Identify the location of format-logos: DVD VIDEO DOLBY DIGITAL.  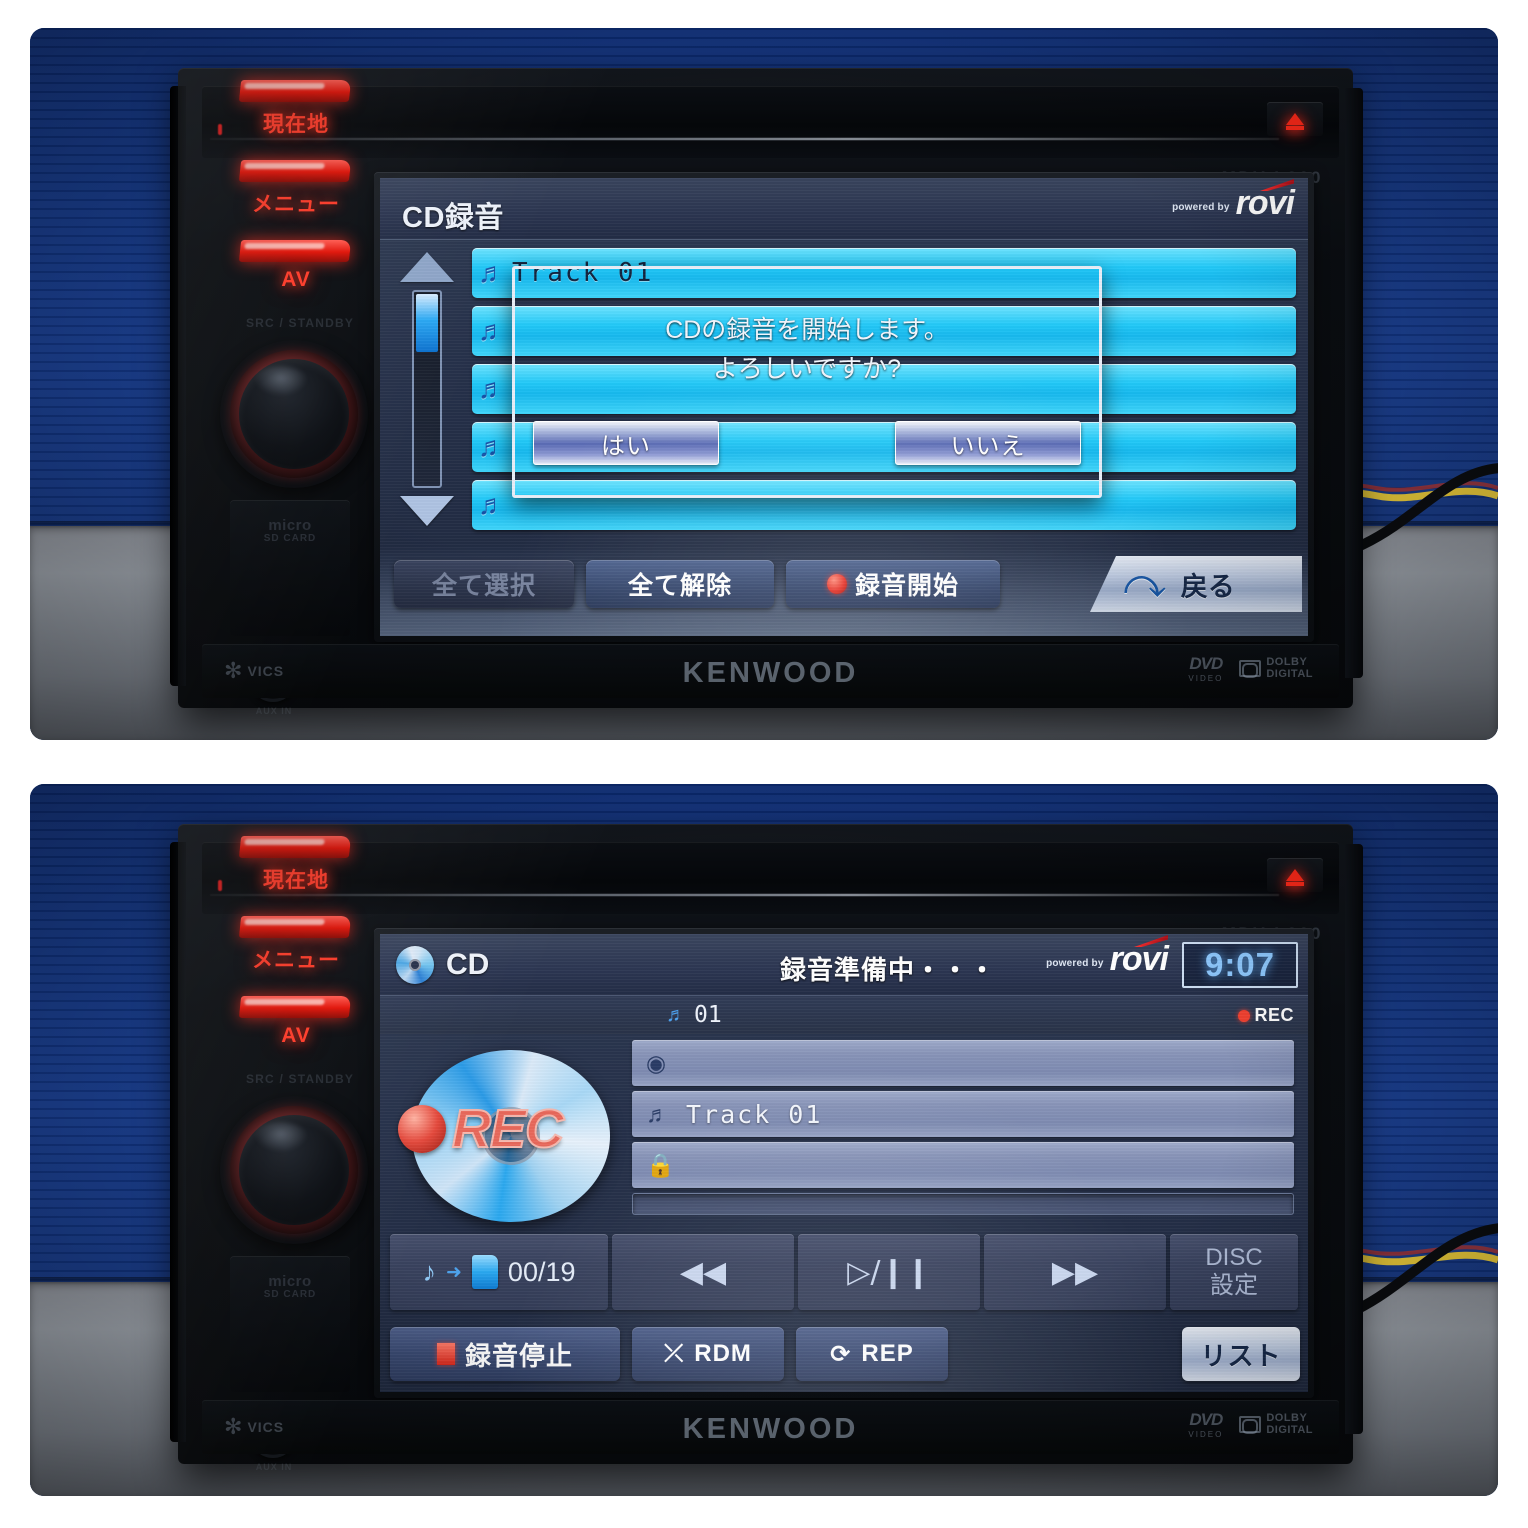
(1250, 668).